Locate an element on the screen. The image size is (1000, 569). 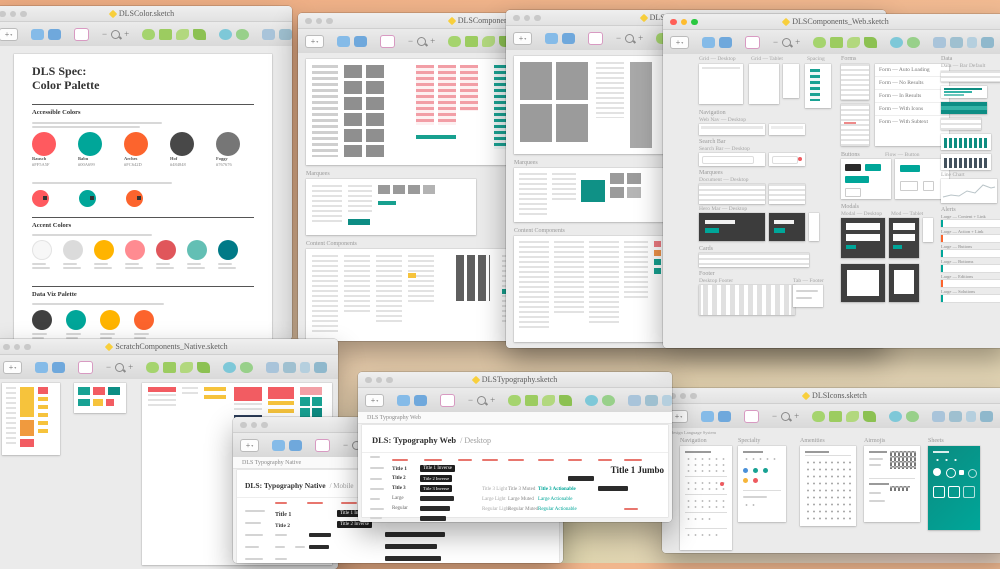
teal-button is located at coordinates (857, 179).